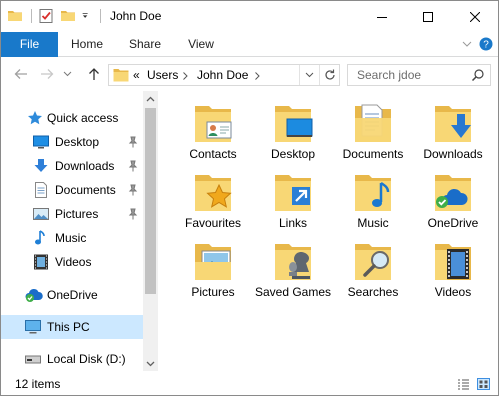 Image resolution: width=499 pixels, height=396 pixels. I want to click on search-icon, so click(478, 75).